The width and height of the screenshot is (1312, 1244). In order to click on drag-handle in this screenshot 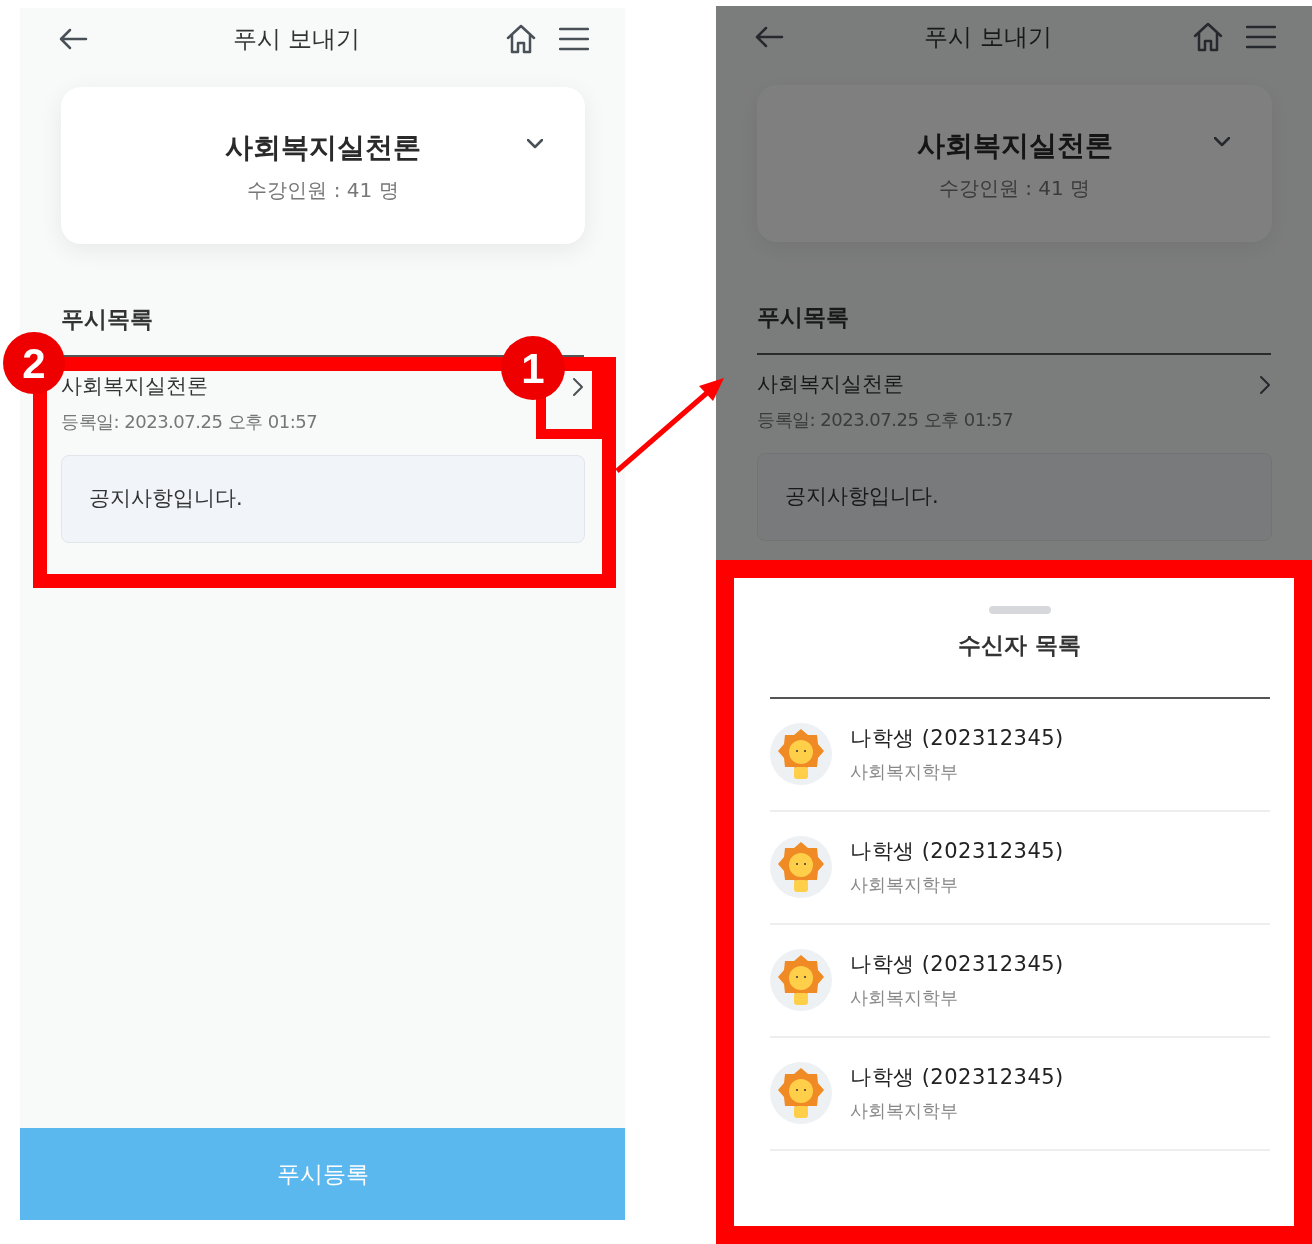, I will do `click(1020, 610)`.